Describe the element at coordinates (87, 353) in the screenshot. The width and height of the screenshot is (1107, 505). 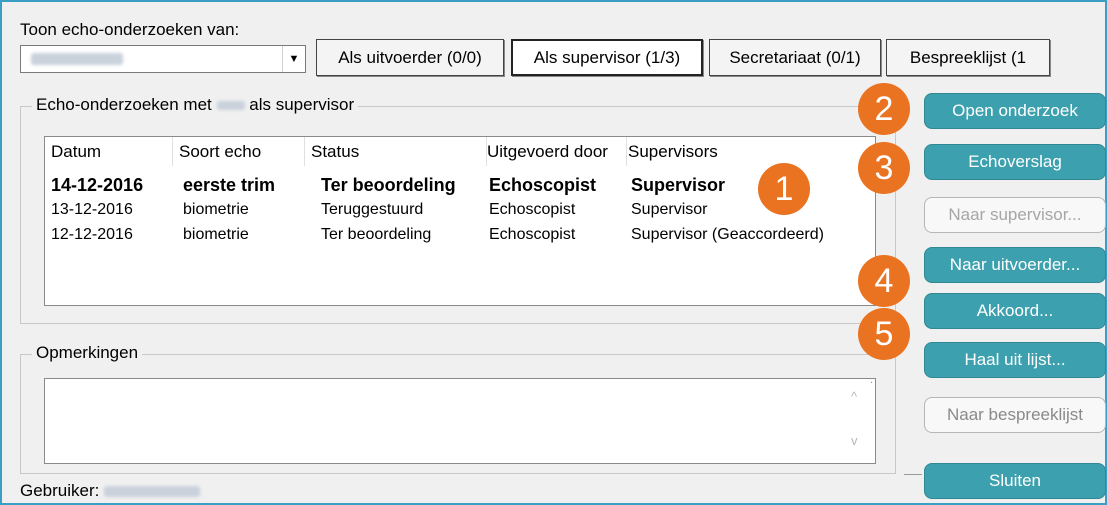
I see `remarks-group-title: Opmerkingen` at that location.